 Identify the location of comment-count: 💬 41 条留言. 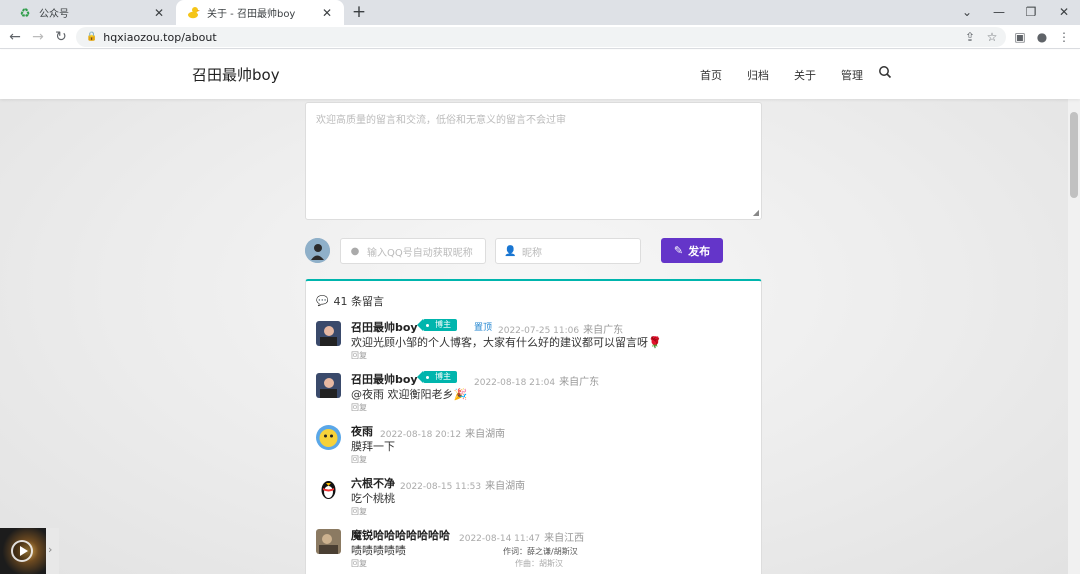
(350, 301).